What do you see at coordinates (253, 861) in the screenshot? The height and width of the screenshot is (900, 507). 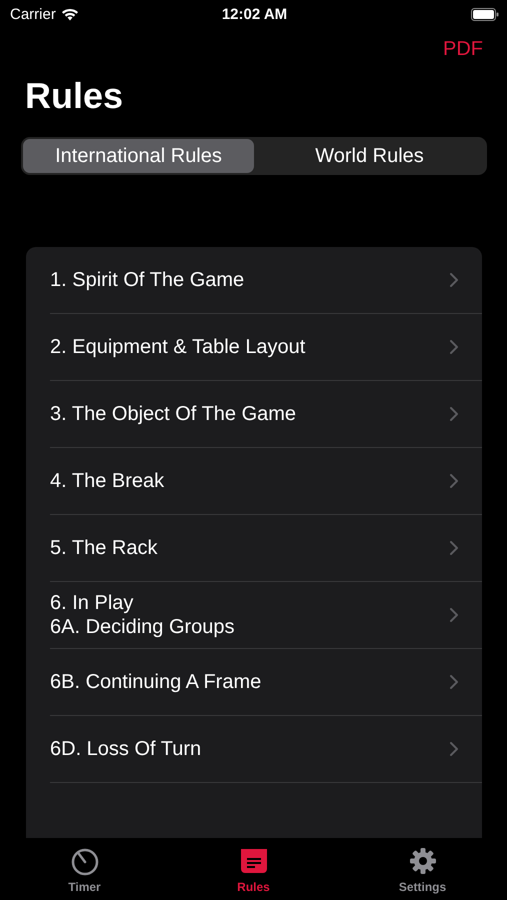 I see `document-icon` at bounding box center [253, 861].